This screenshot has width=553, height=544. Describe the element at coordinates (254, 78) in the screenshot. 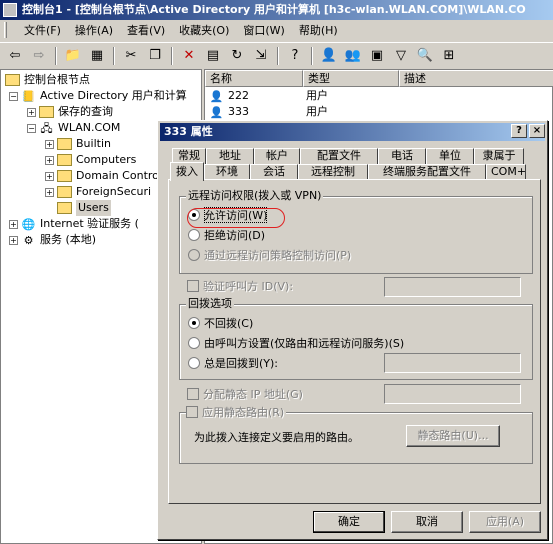

I see `column-header-name: 名称` at that location.